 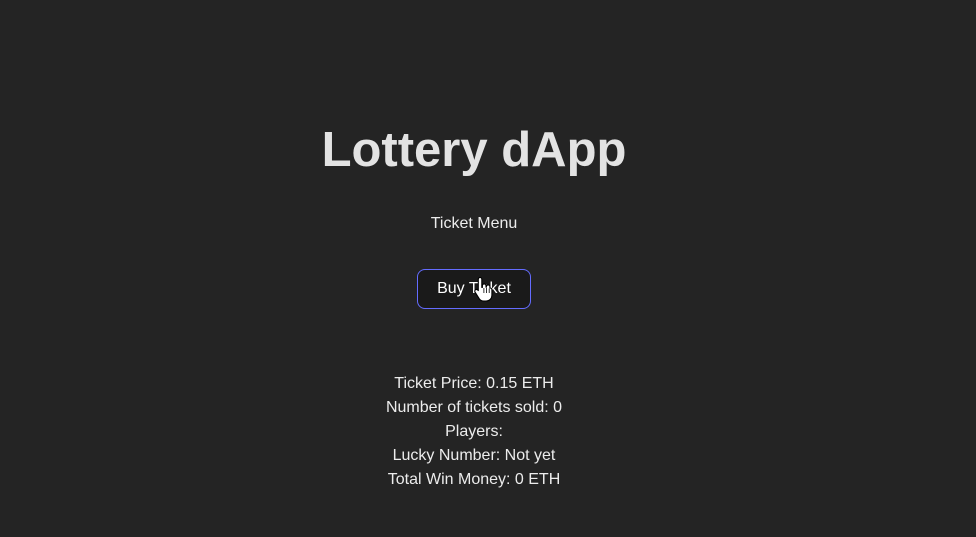 What do you see at coordinates (474, 383) in the screenshot?
I see `ticket-price-text: Ticket Price: 0.15 ETH` at bounding box center [474, 383].